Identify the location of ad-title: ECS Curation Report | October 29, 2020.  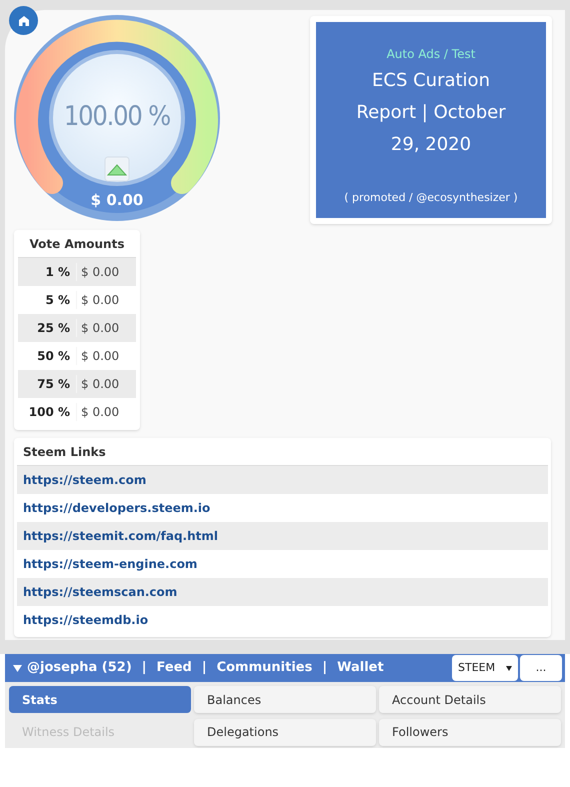
(431, 113).